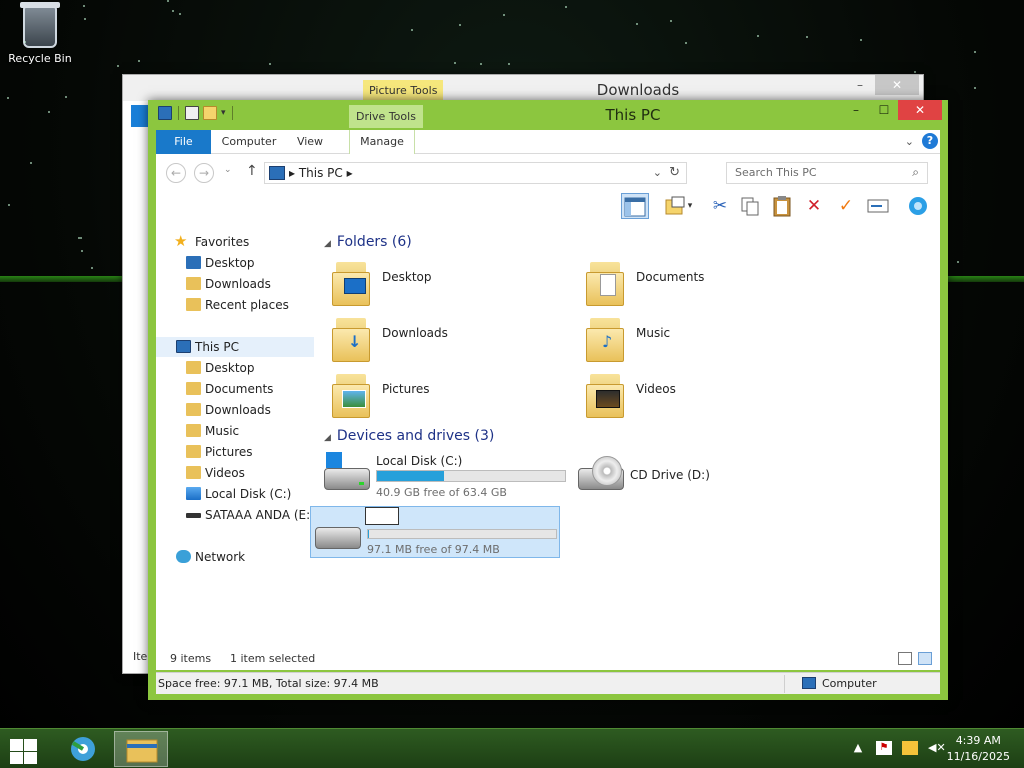  I want to click on rename-icon, so click(878, 206).